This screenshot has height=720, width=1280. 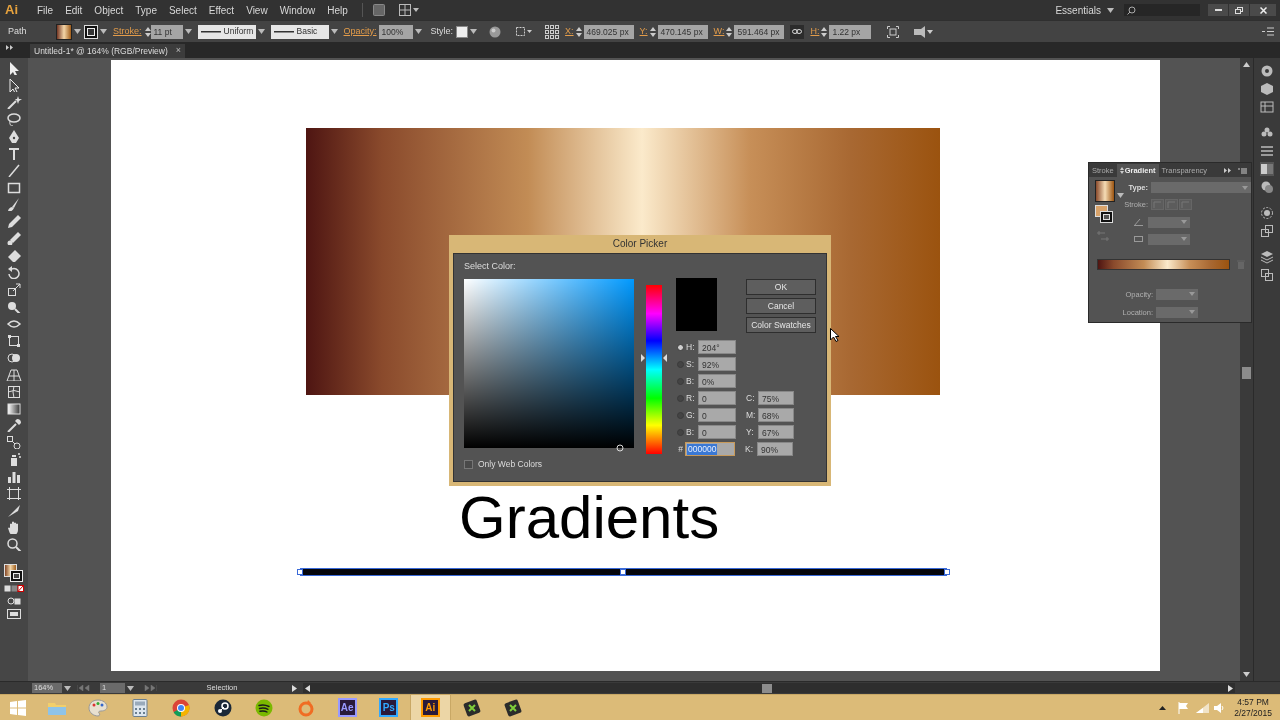 I want to click on input-field: 11 pt, so click(x=166, y=31).